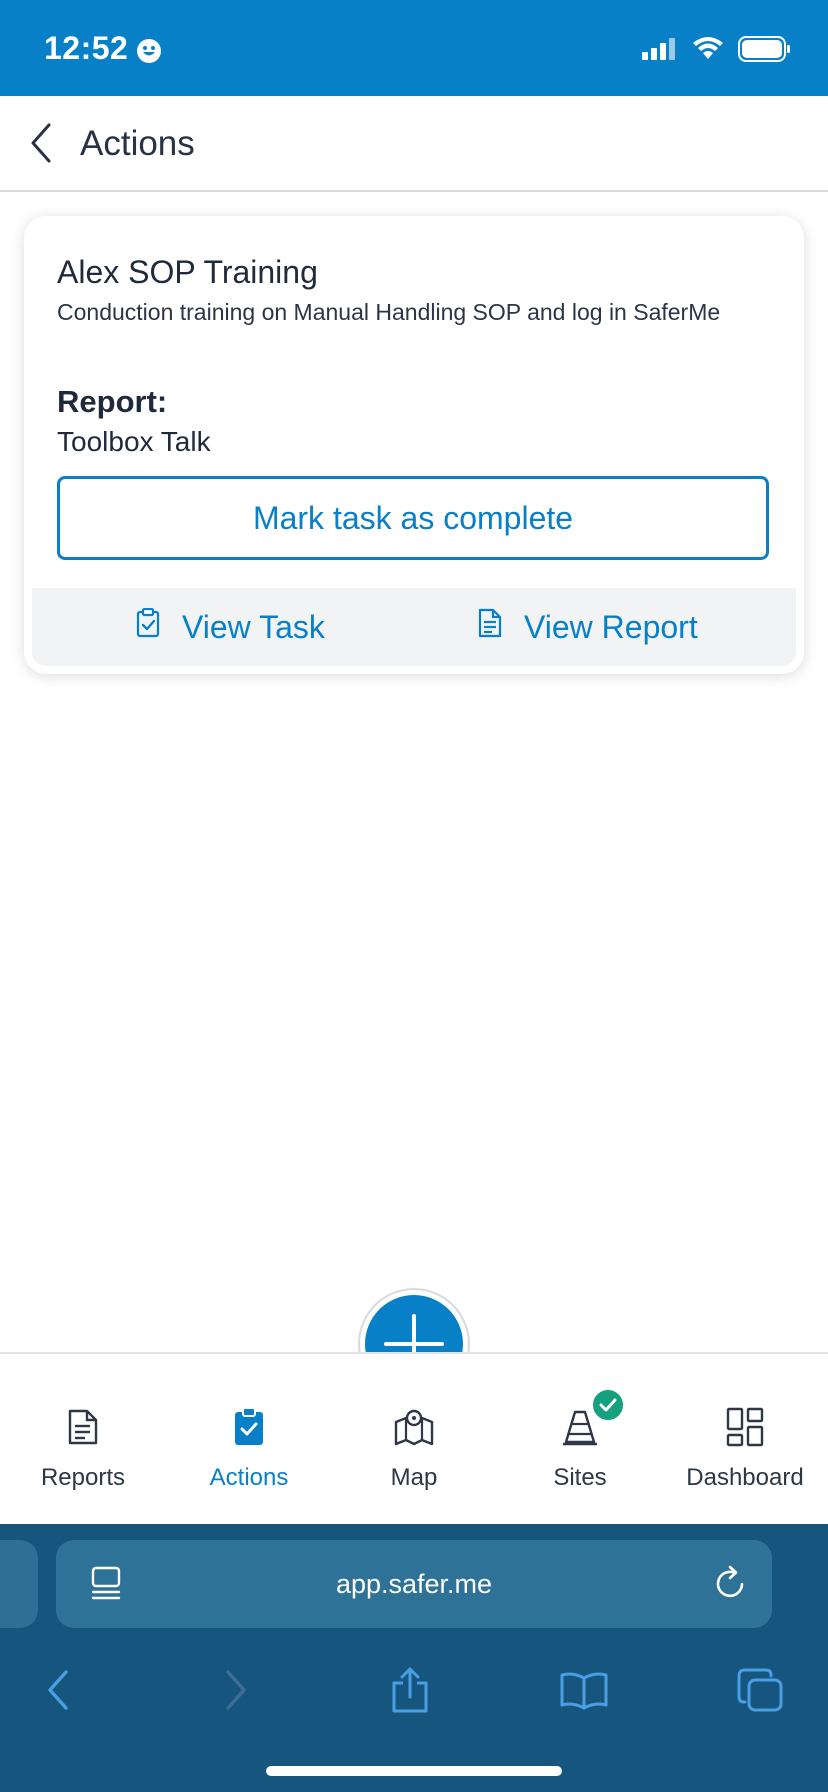  I want to click on nav-item-actions: Actions, so click(249, 1459).